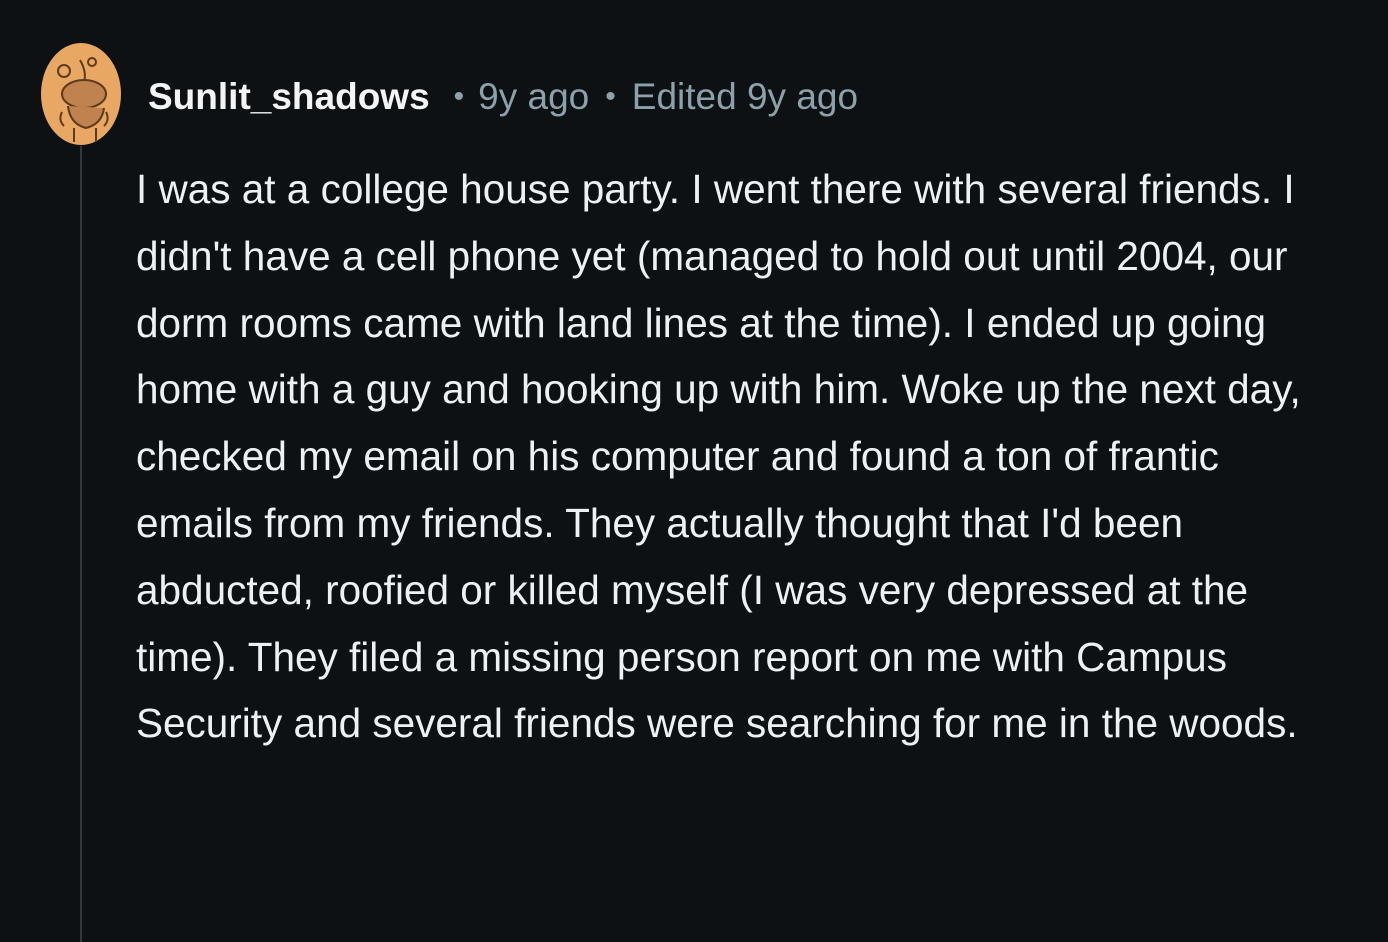 The image size is (1388, 942). I want to click on snoo-avatar-icon, so click(81, 94).